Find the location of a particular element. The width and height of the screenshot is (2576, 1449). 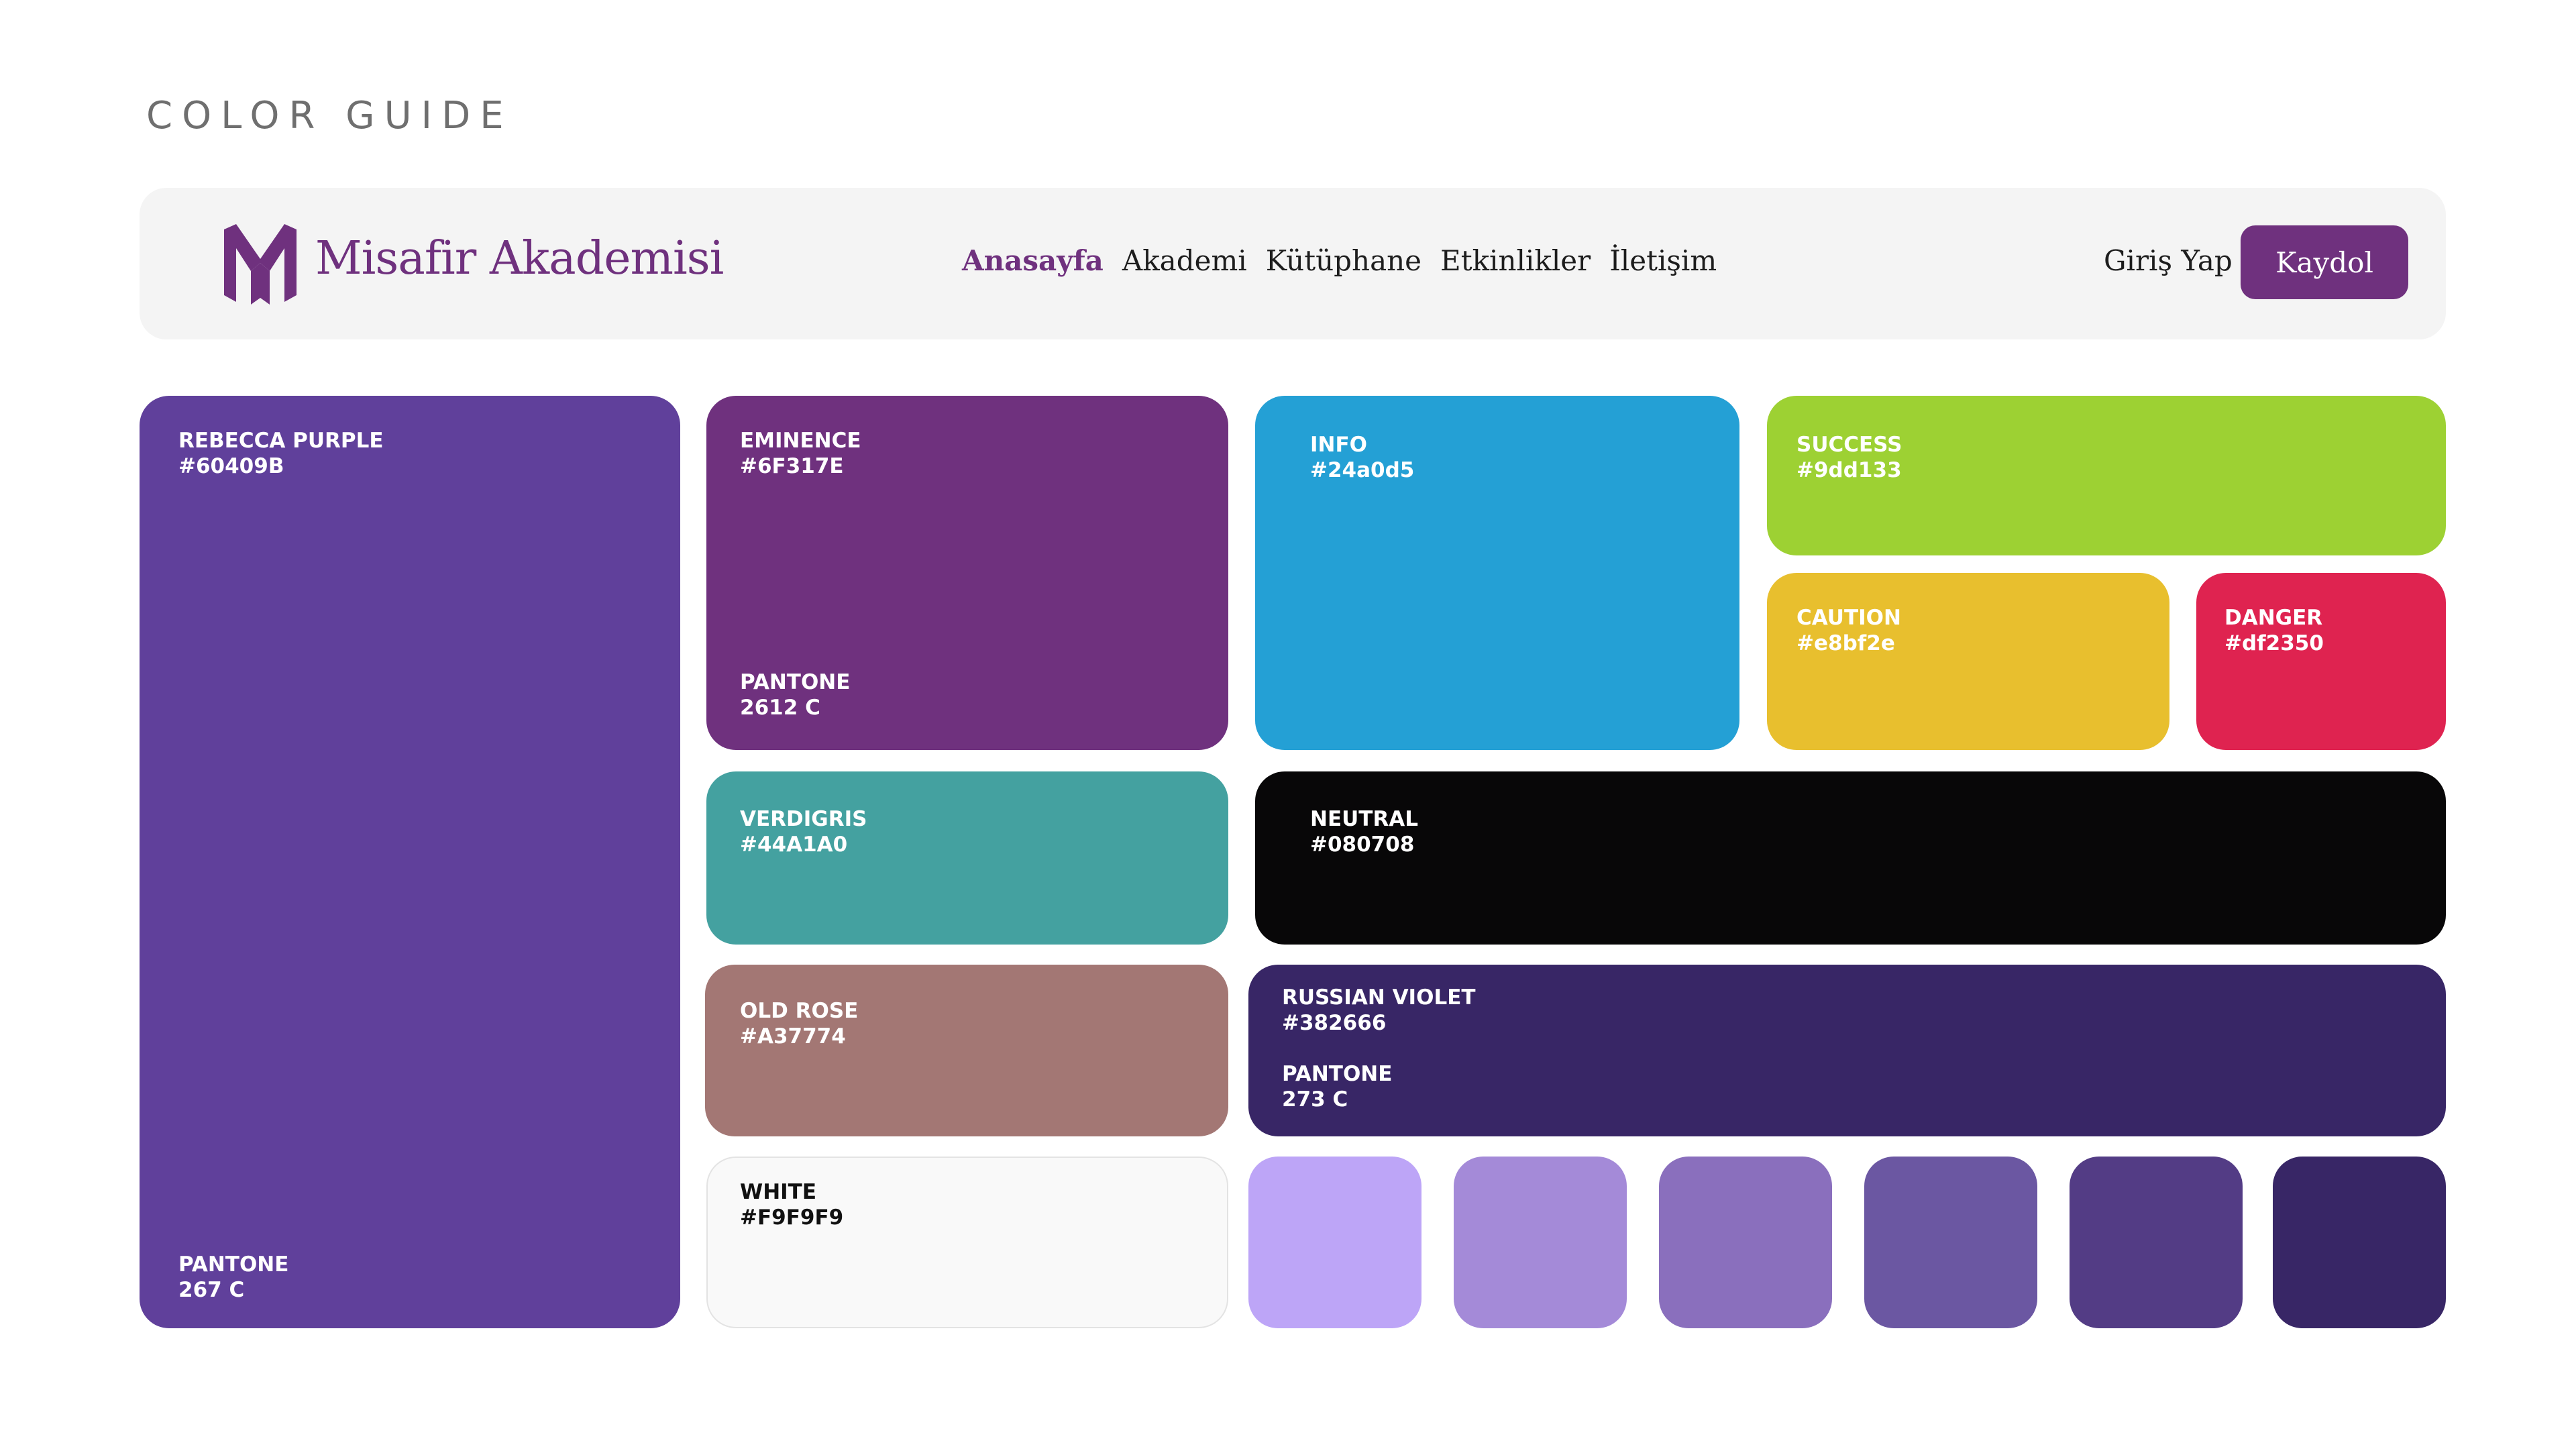

nav-link-anasayfa: Anasayfa is located at coordinates (1033, 260).